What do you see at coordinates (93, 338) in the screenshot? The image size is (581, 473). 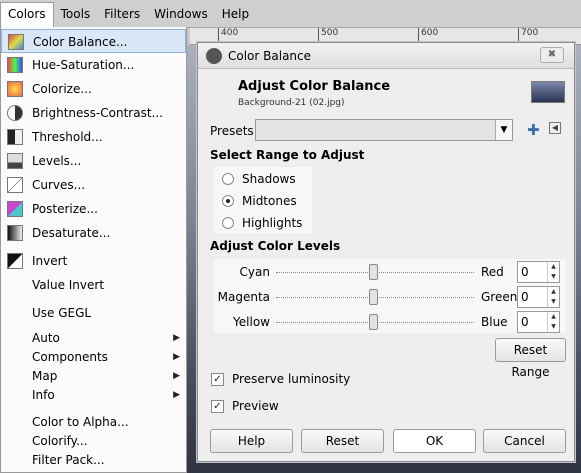 I see `menu-item-auto: Auto ▶` at bounding box center [93, 338].